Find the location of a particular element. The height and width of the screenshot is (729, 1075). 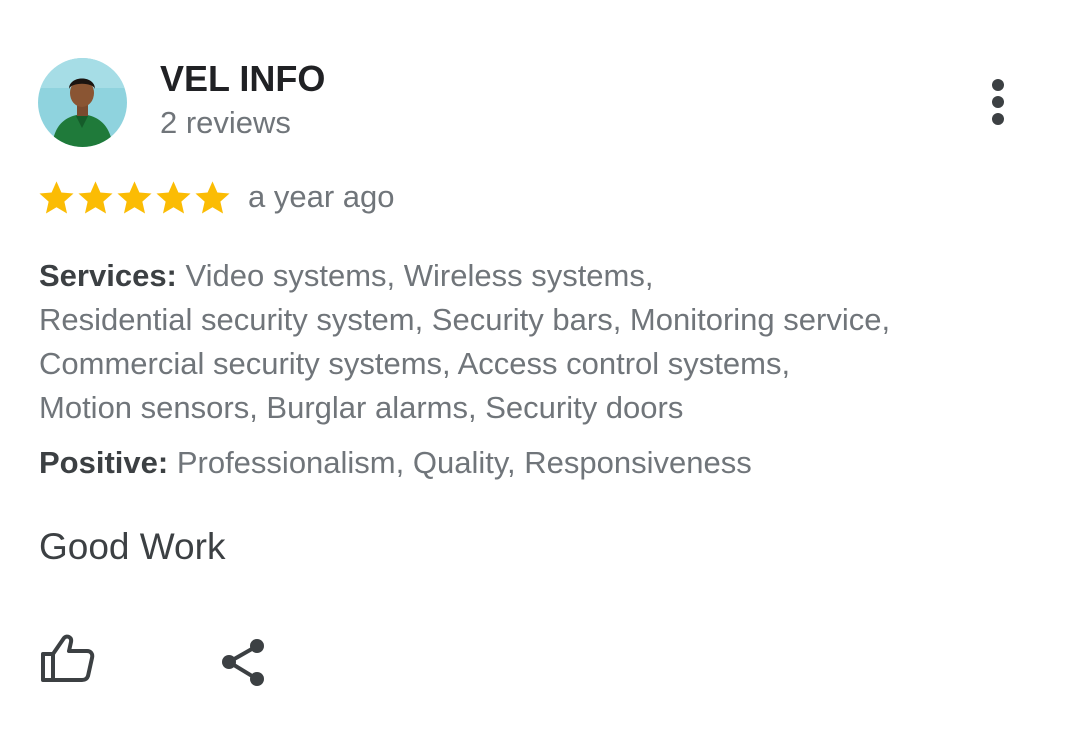

review-text: Good Work is located at coordinates (132, 546).